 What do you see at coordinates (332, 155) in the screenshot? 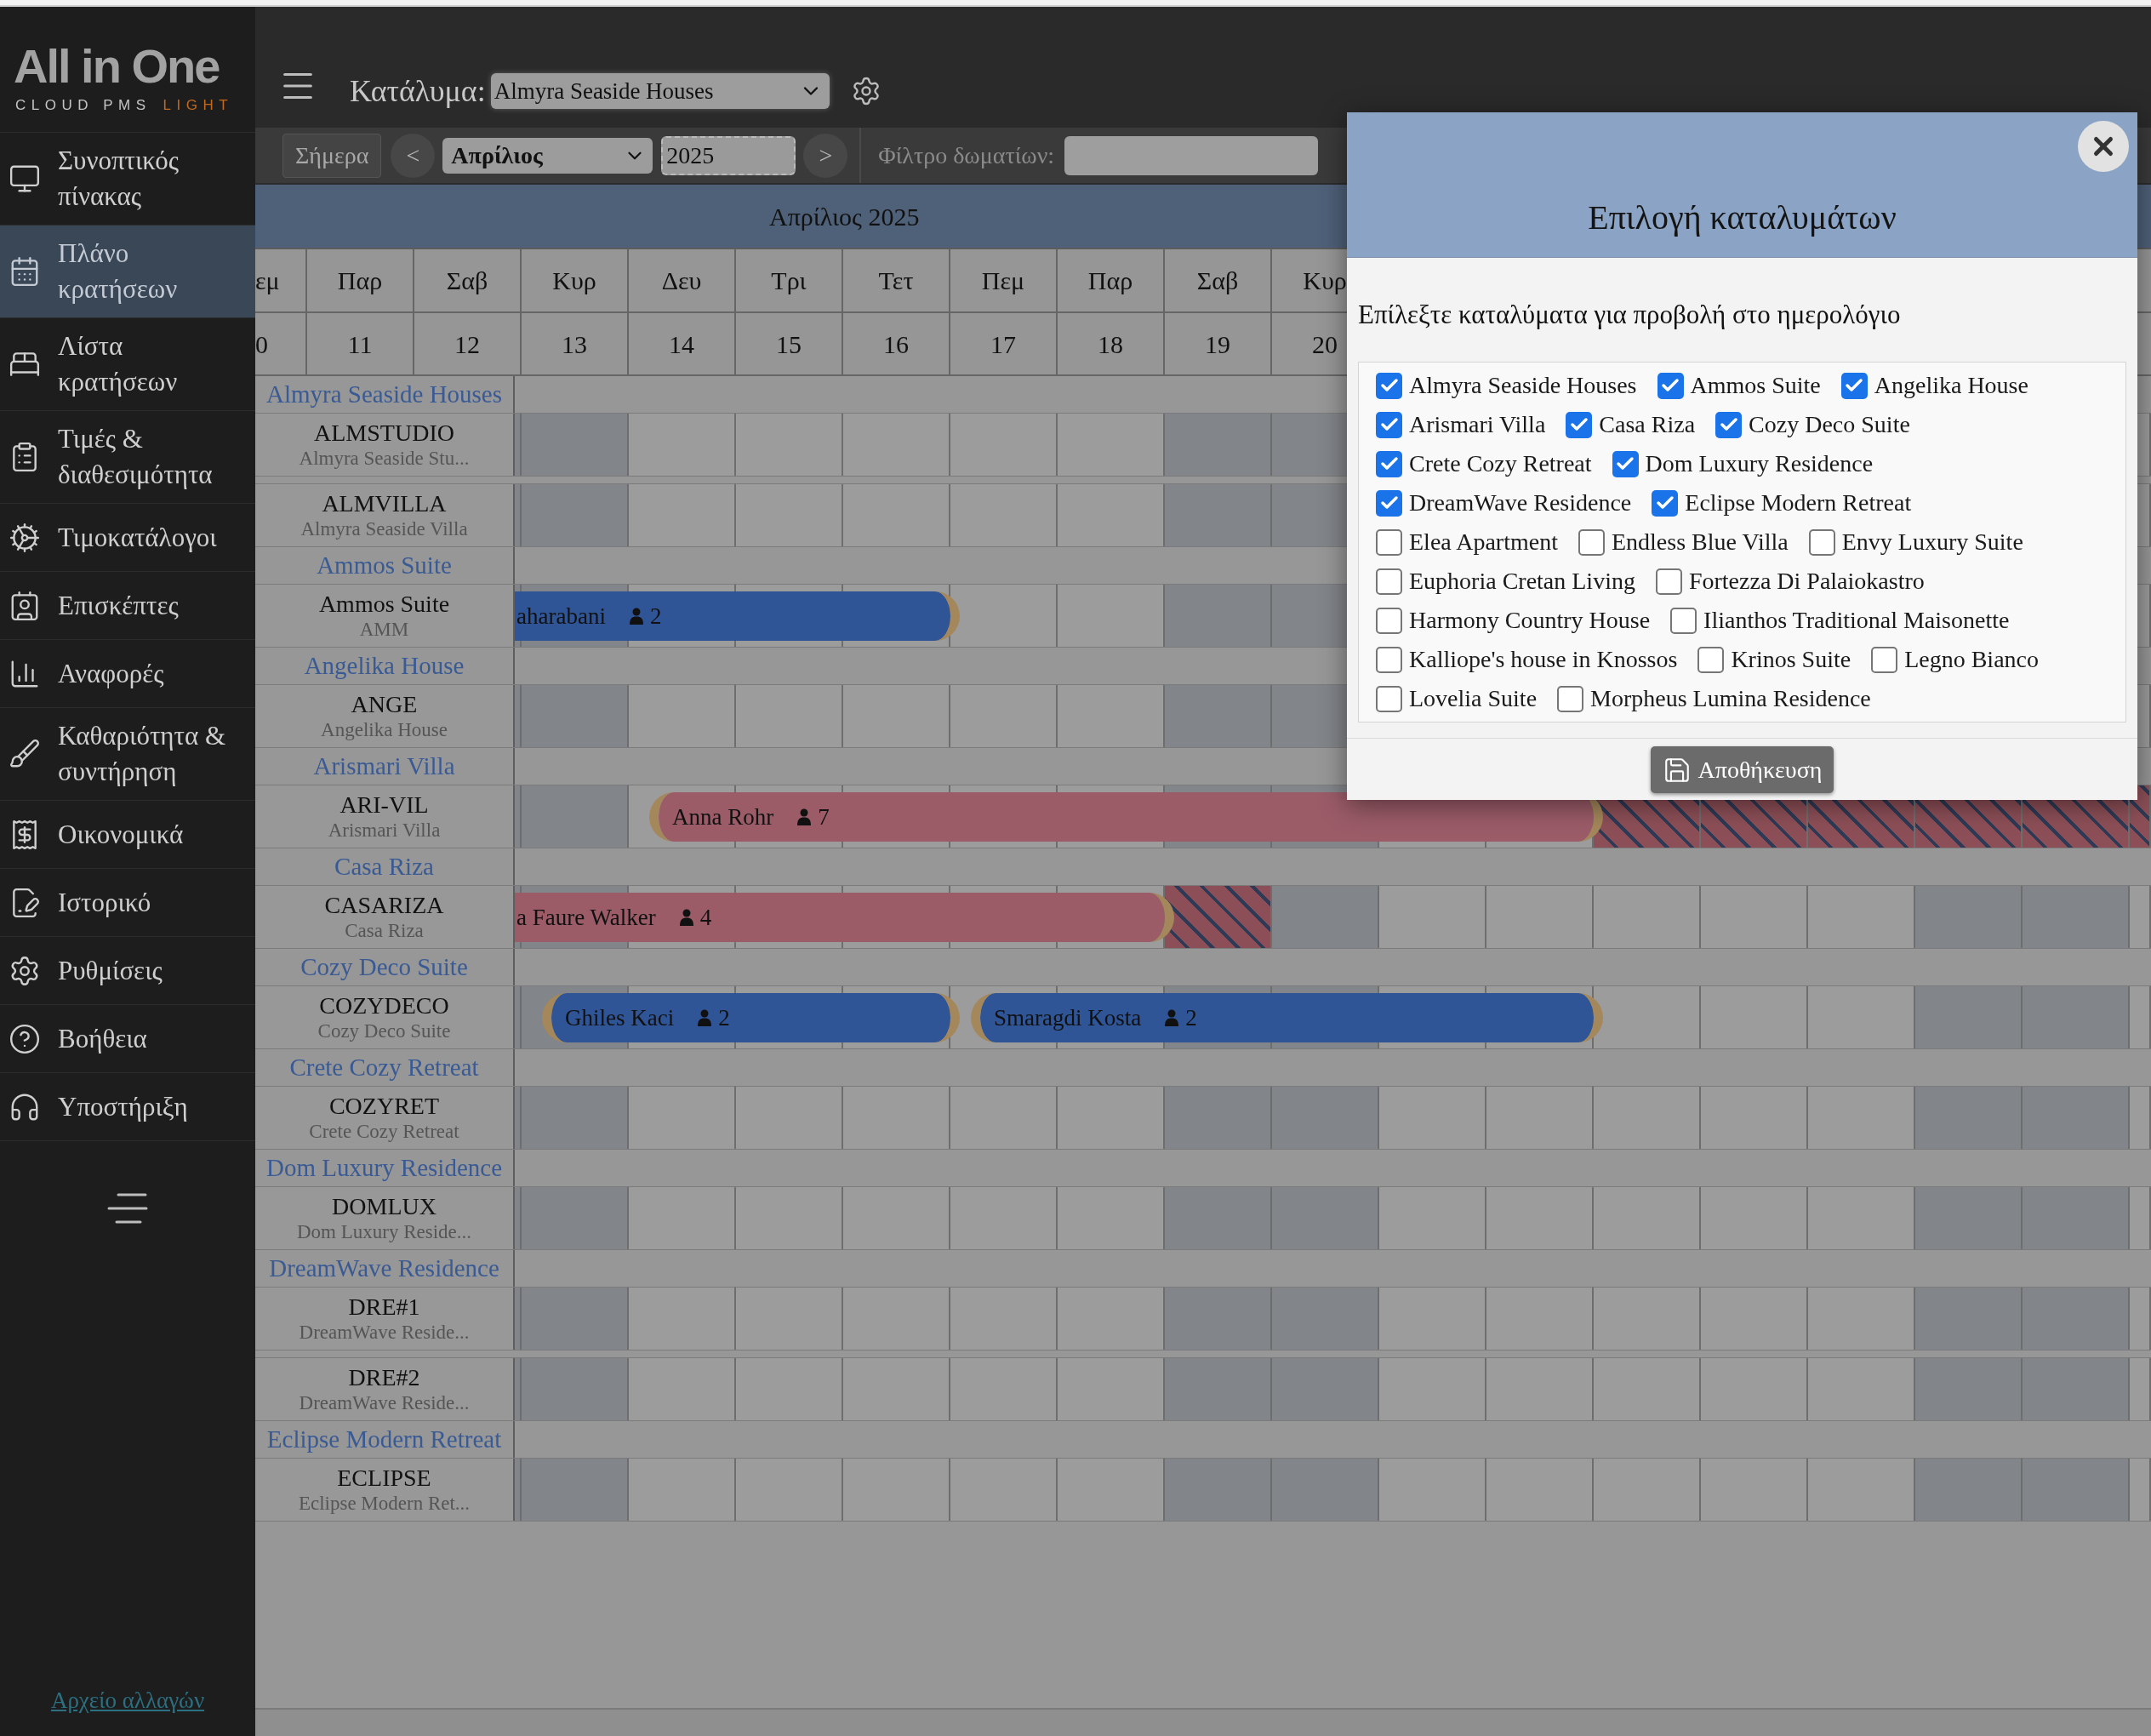
I see `today-button: Σήμερα` at bounding box center [332, 155].